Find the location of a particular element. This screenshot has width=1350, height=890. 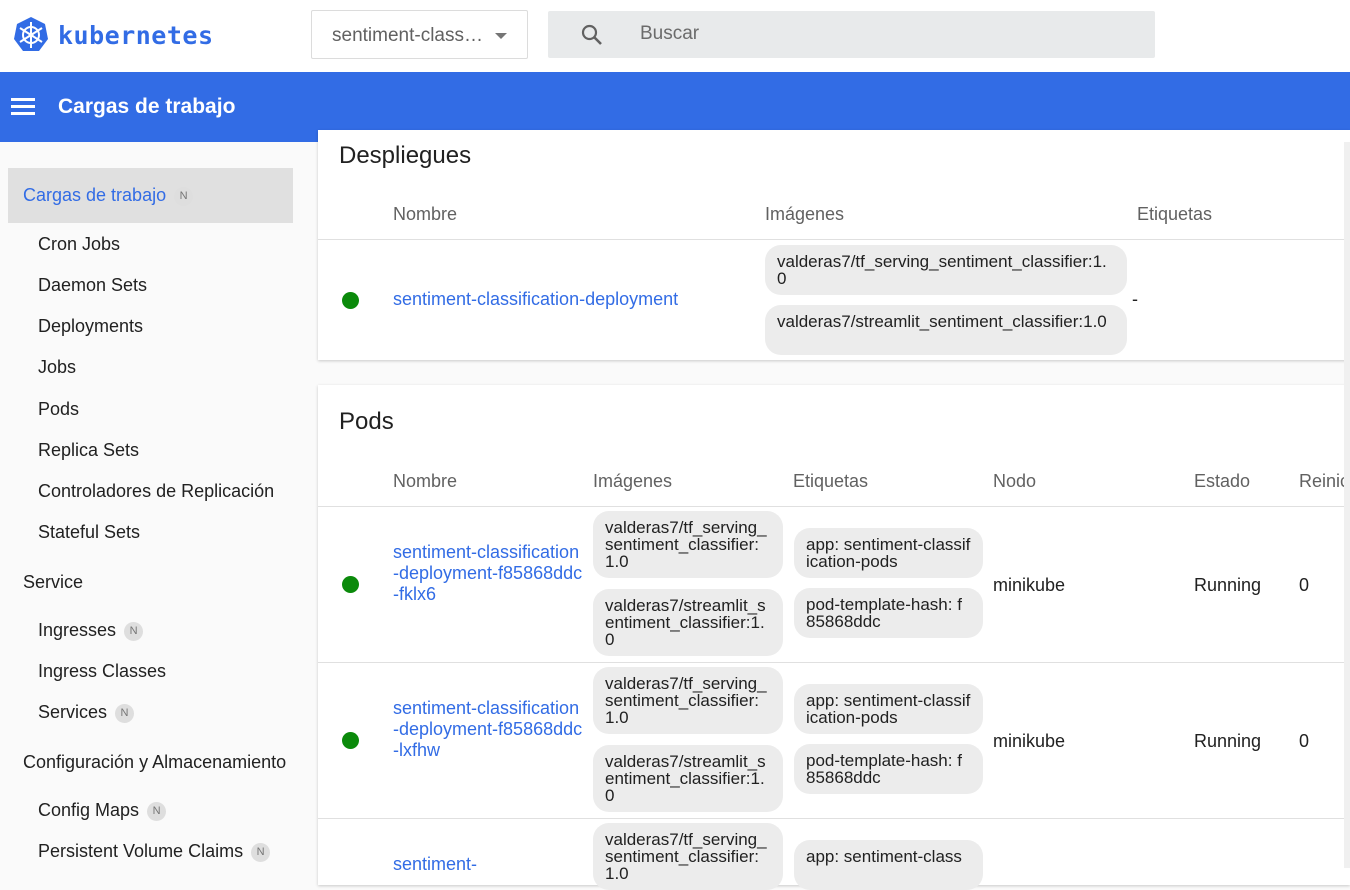

page-title: Cargas de trabajo is located at coordinates (147, 106).